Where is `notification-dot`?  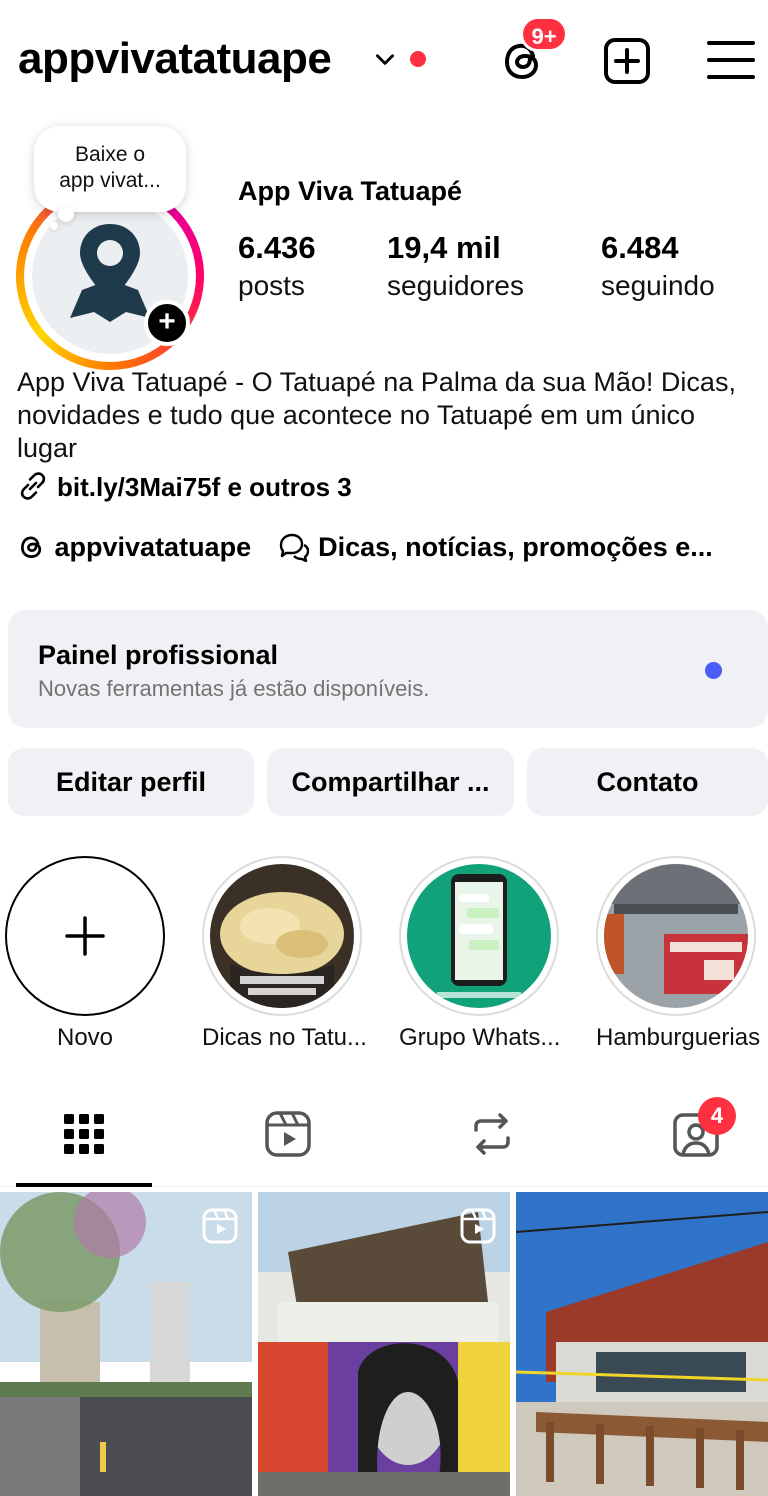 notification-dot is located at coordinates (418, 59).